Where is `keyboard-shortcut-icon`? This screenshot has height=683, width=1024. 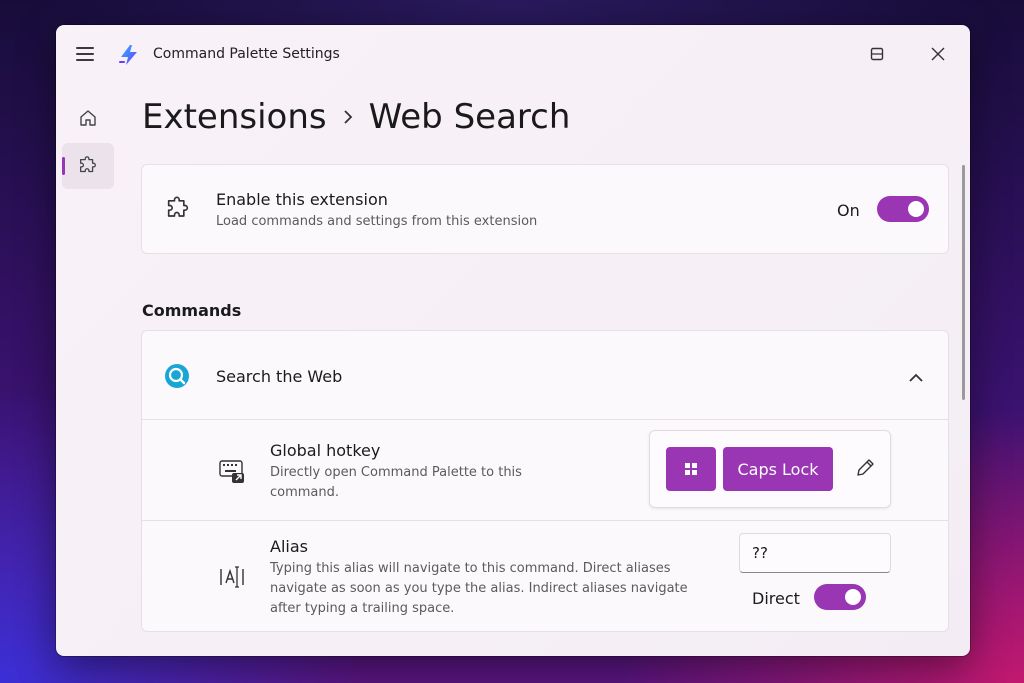
keyboard-shortcut-icon is located at coordinates (232, 473).